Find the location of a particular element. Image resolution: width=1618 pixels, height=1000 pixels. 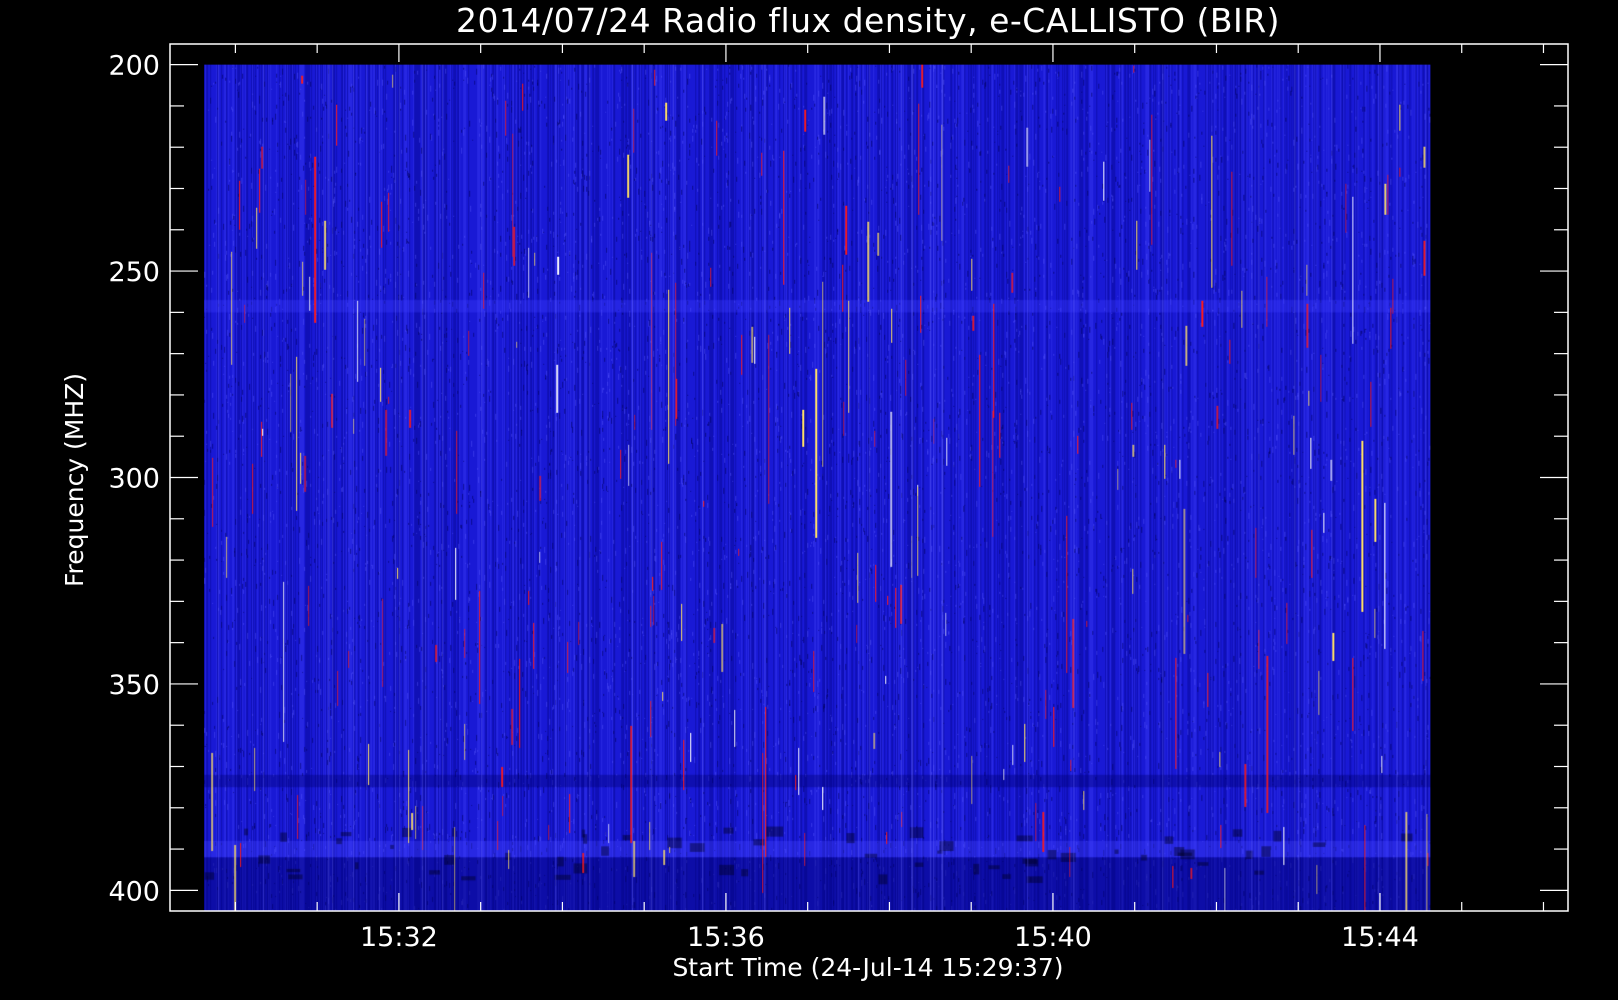

x-tick-label: 15:40 is located at coordinates (1053, 937).